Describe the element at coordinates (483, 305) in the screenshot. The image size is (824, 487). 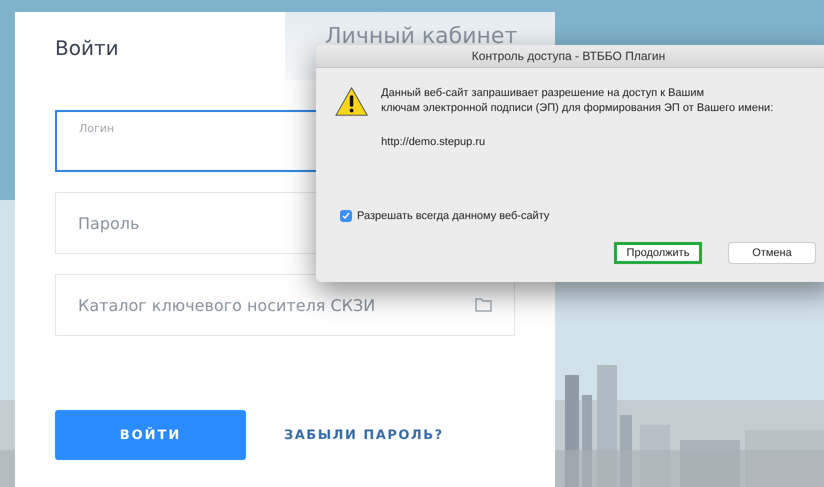
I see `folder-icon` at that location.